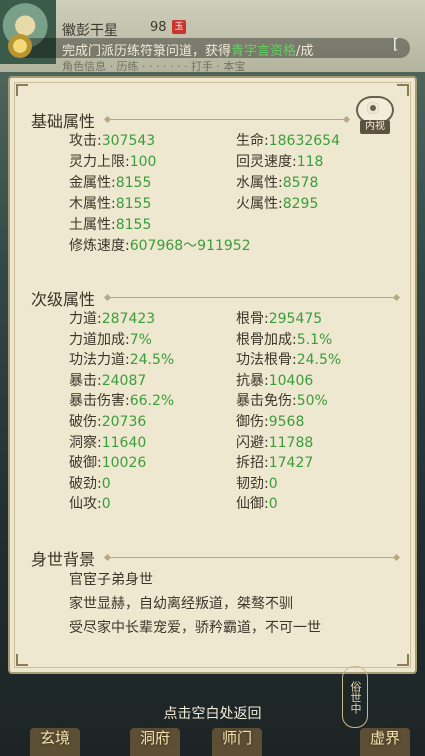  What do you see at coordinates (85, 483) in the screenshot?
I see `stat-label: 破劲:` at bounding box center [85, 483].